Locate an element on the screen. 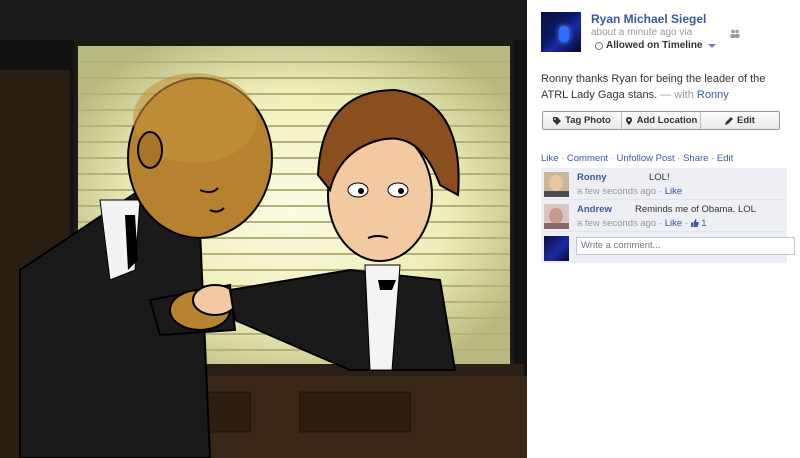 The width and height of the screenshot is (800, 458). globe-icon is located at coordinates (599, 45).